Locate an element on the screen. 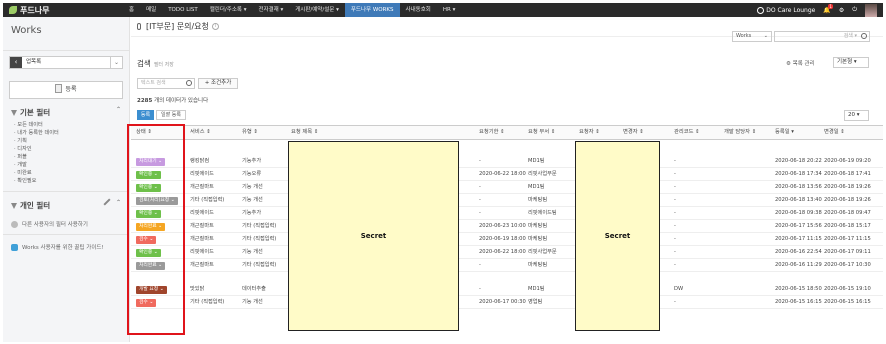 This screenshot has height=344, width=886. text-search-input: 텍스트 검색 is located at coordinates (166, 83).